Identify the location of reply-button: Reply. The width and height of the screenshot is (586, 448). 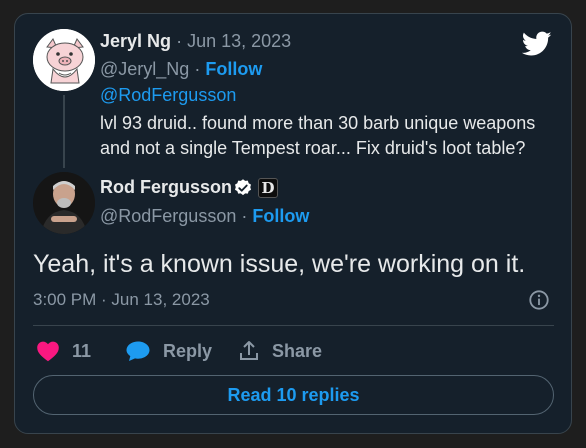
(168, 351).